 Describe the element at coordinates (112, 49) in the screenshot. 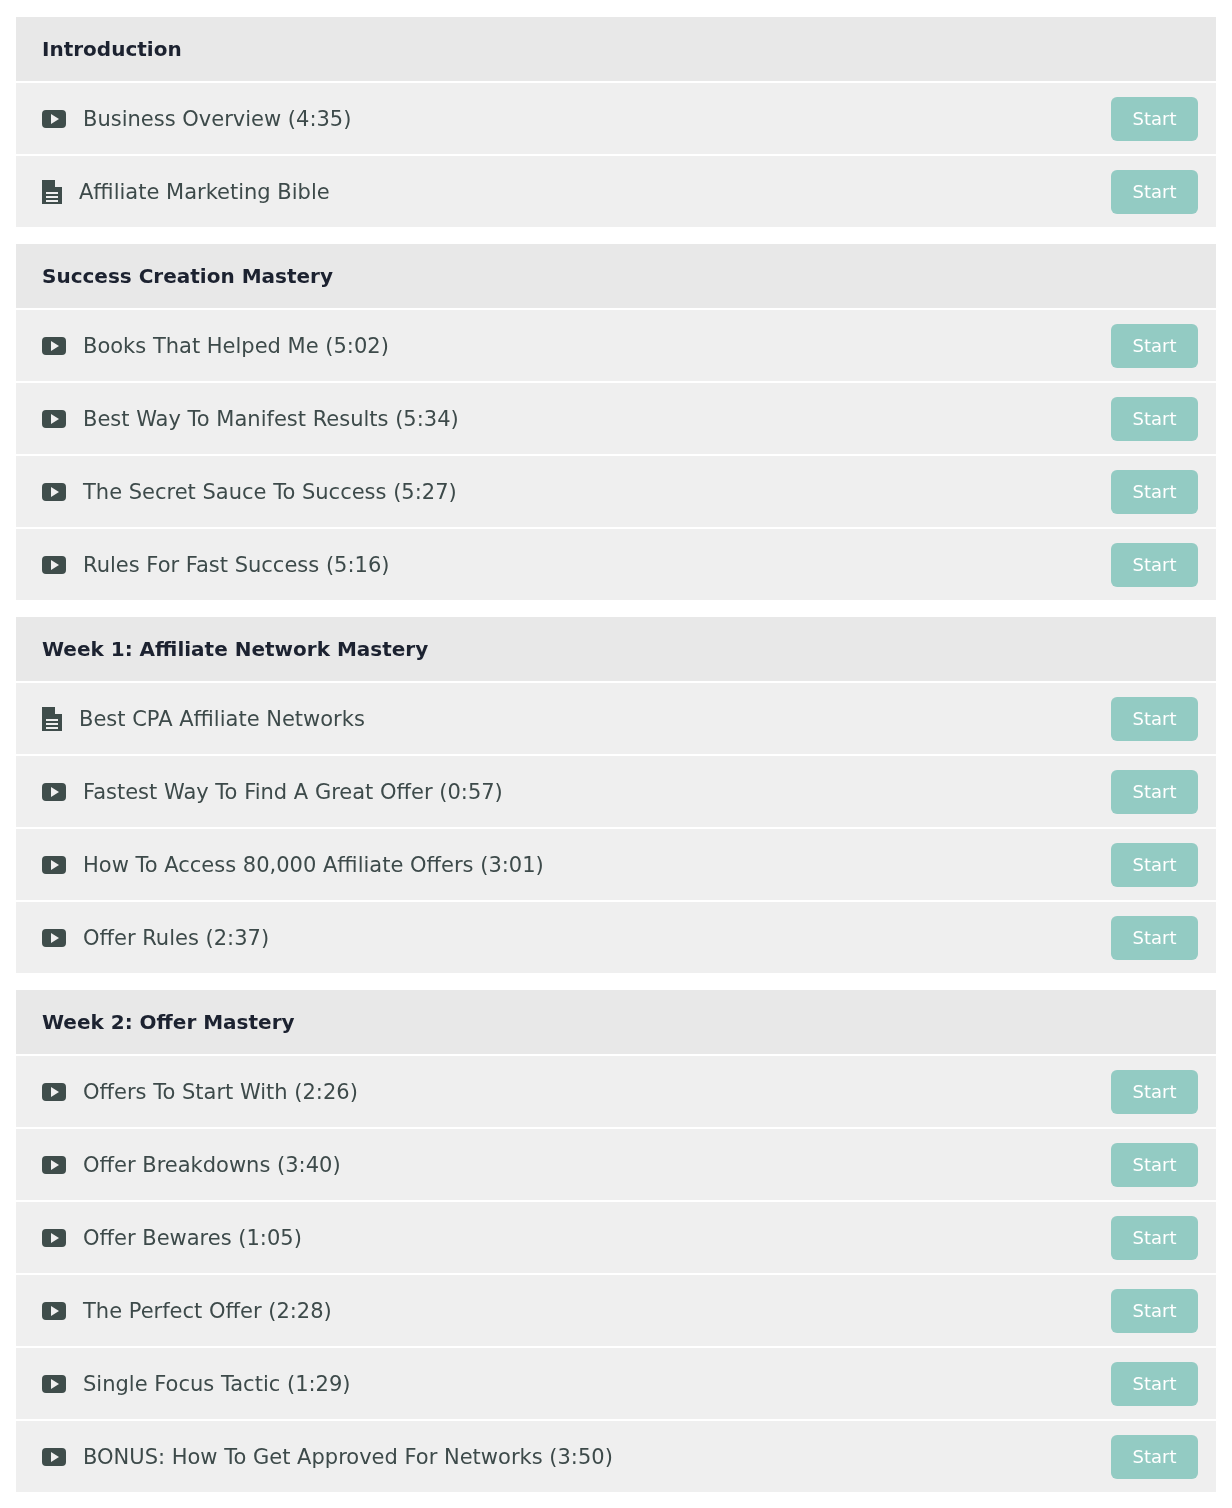

I see `section-title: Introduction` at that location.